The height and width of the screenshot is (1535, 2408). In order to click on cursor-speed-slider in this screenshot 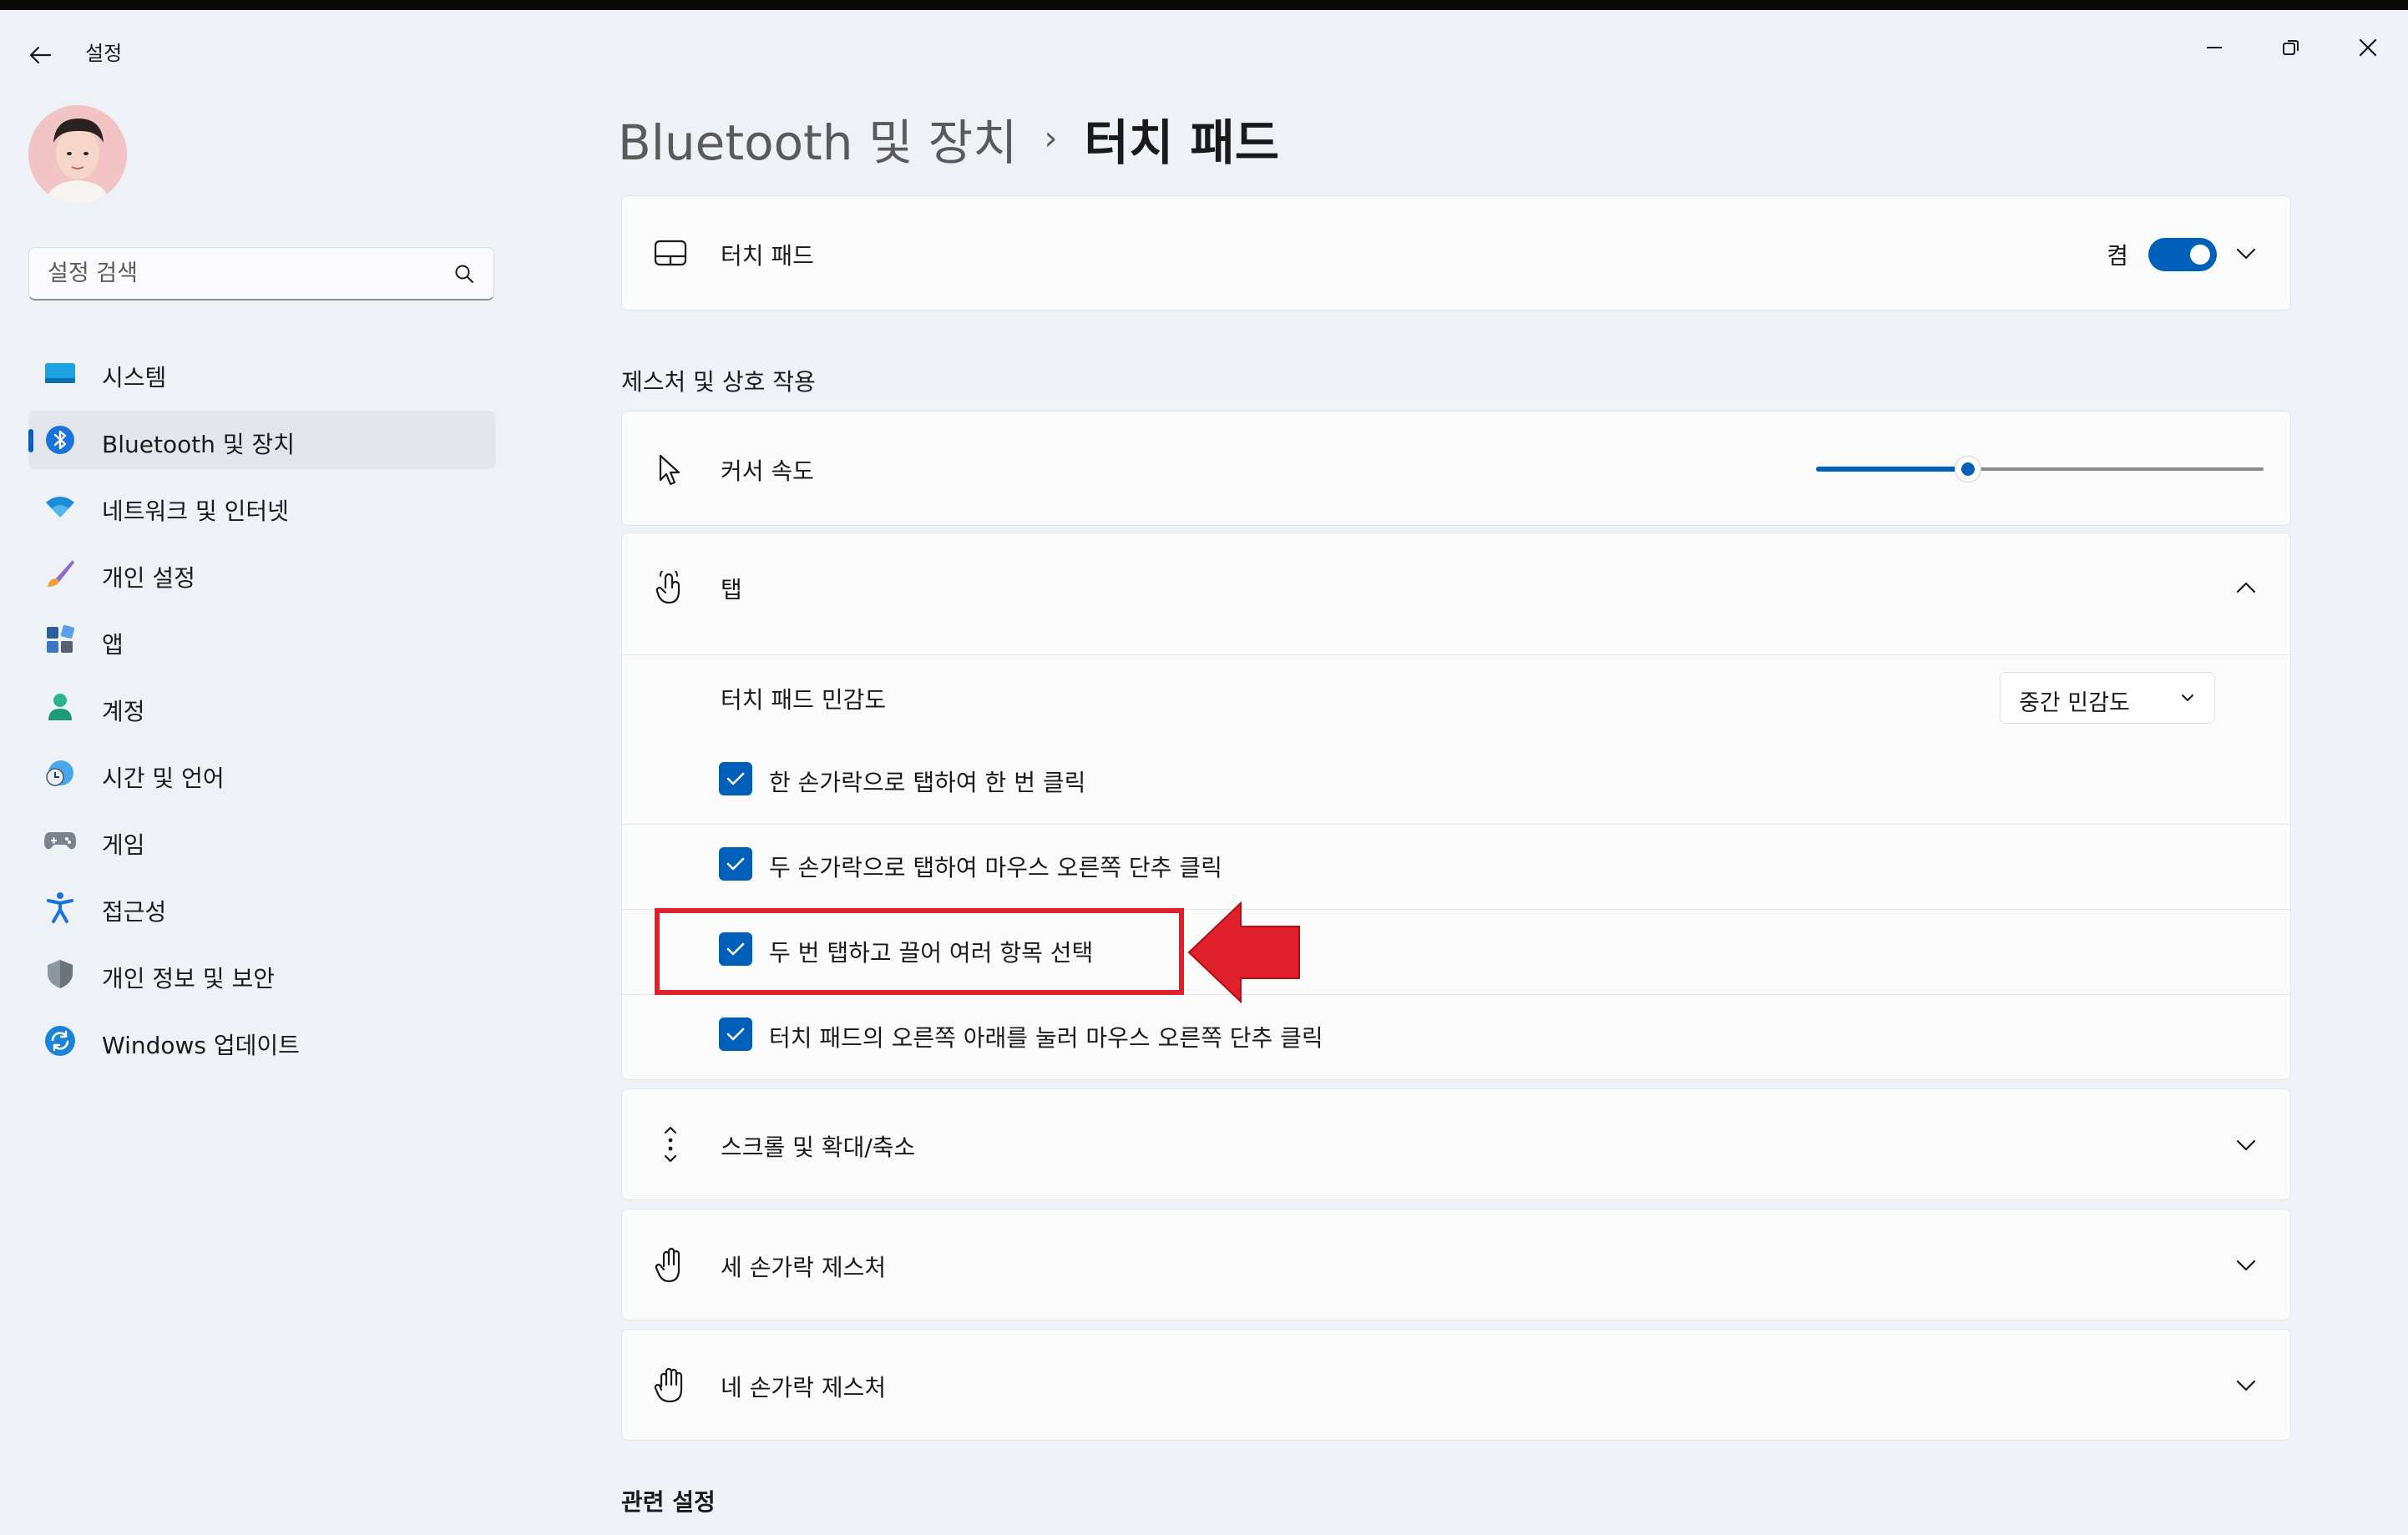, I will do `click(2040, 469)`.